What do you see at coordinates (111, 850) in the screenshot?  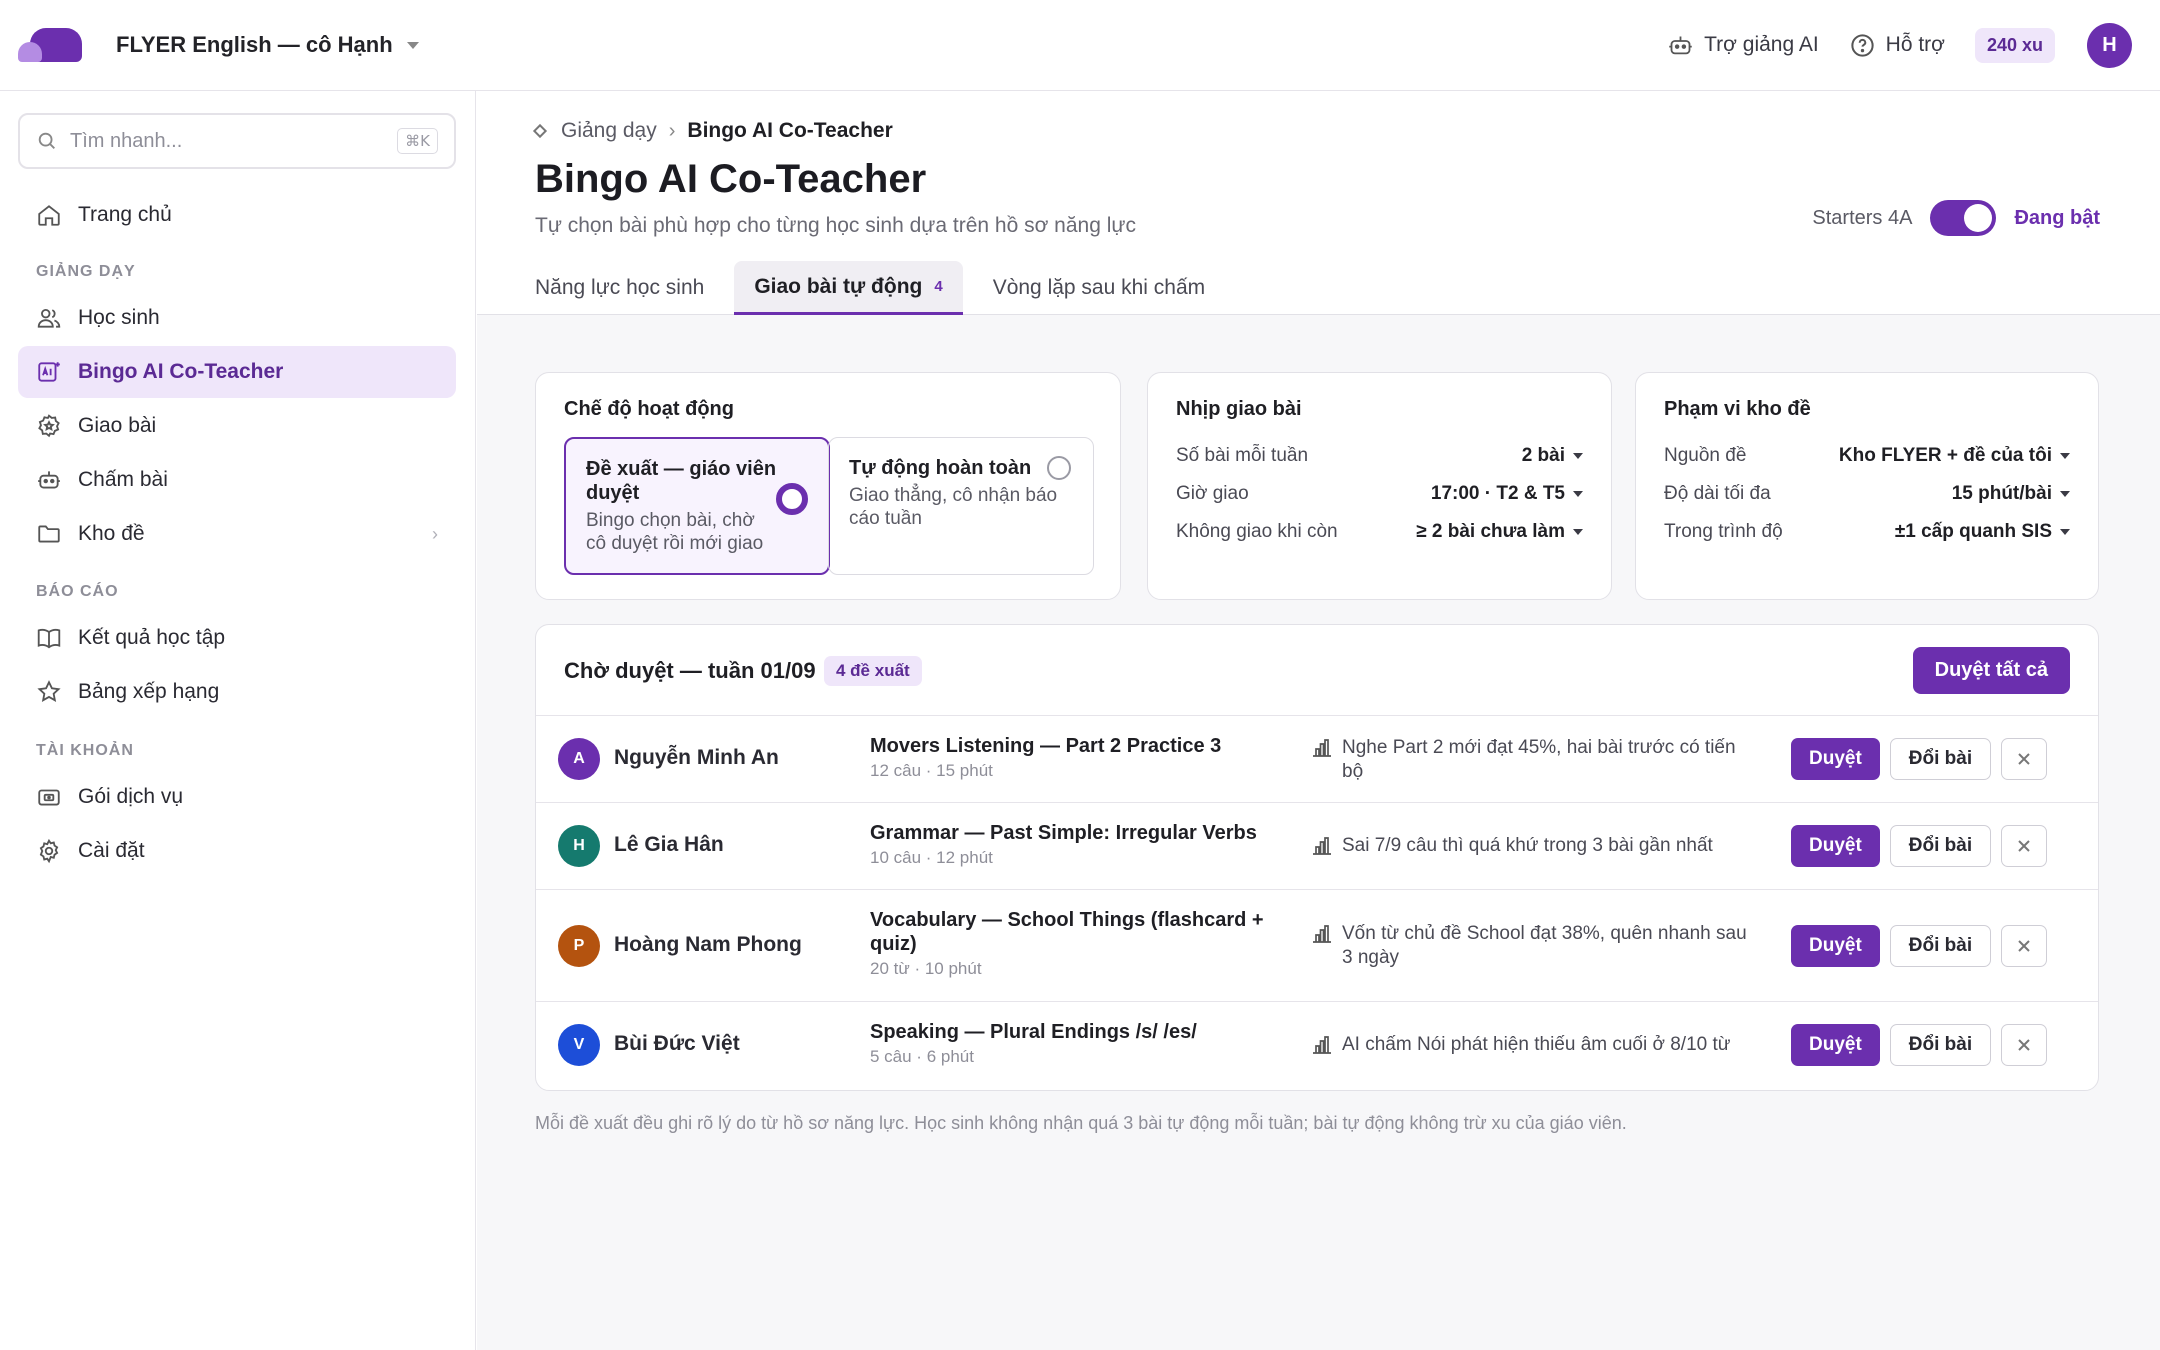 I see `sidebar-item-label: Cài đặt` at bounding box center [111, 850].